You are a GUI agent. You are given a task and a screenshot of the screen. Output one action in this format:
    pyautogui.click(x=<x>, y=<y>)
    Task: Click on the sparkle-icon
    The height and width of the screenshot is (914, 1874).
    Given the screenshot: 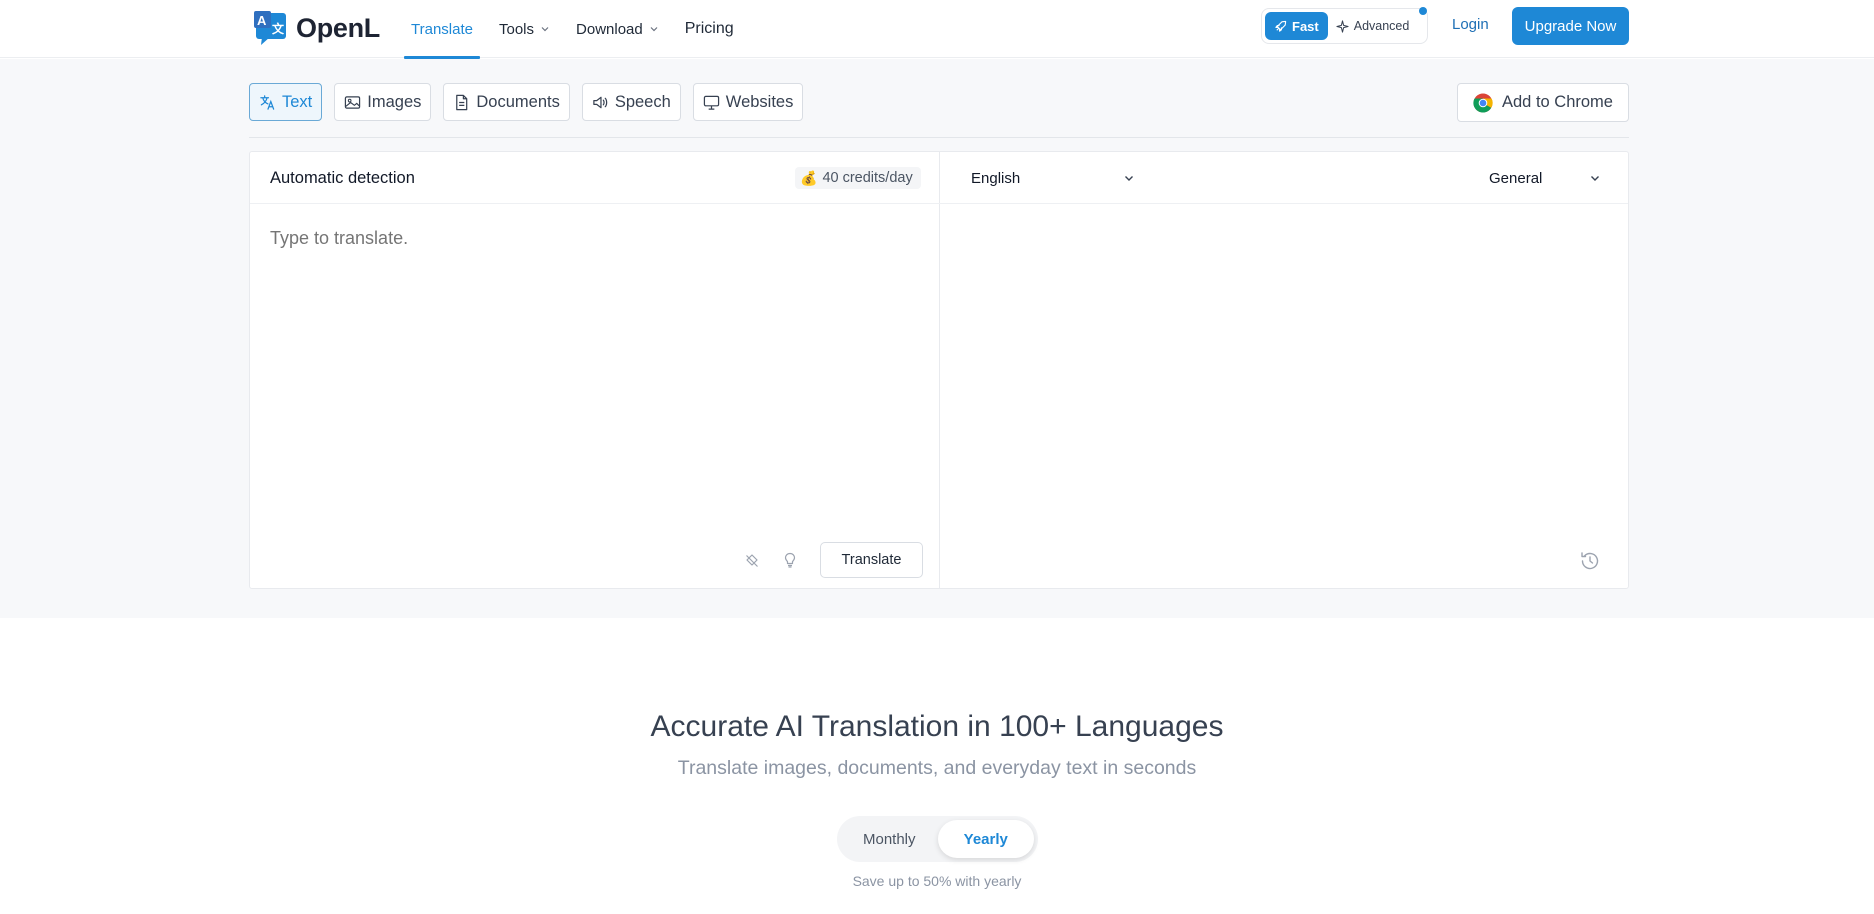 What is the action you would take?
    pyautogui.click(x=1342, y=26)
    